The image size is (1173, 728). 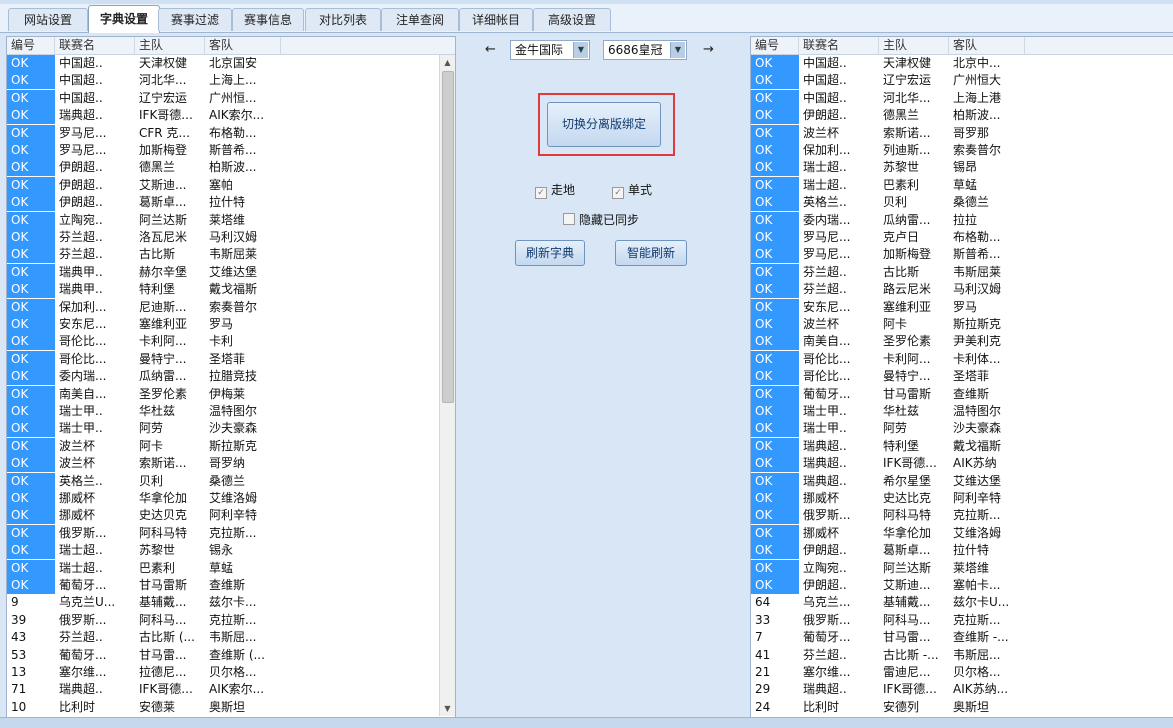 What do you see at coordinates (971, 376) in the screenshot?
I see `away-team-cell: 圣塔菲` at bounding box center [971, 376].